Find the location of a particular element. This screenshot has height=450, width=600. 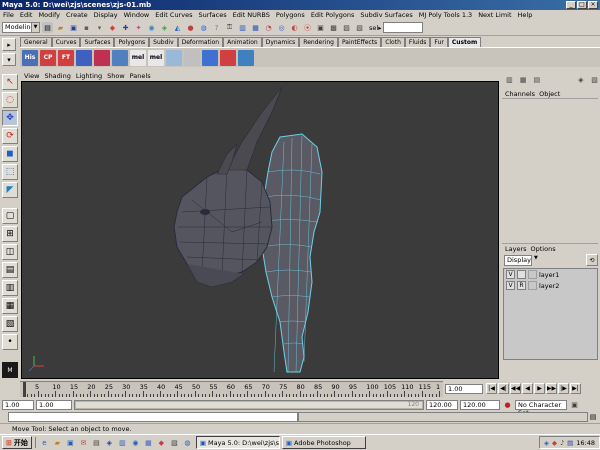

layer-row: V Rlayer2 is located at coordinates (550, 285).